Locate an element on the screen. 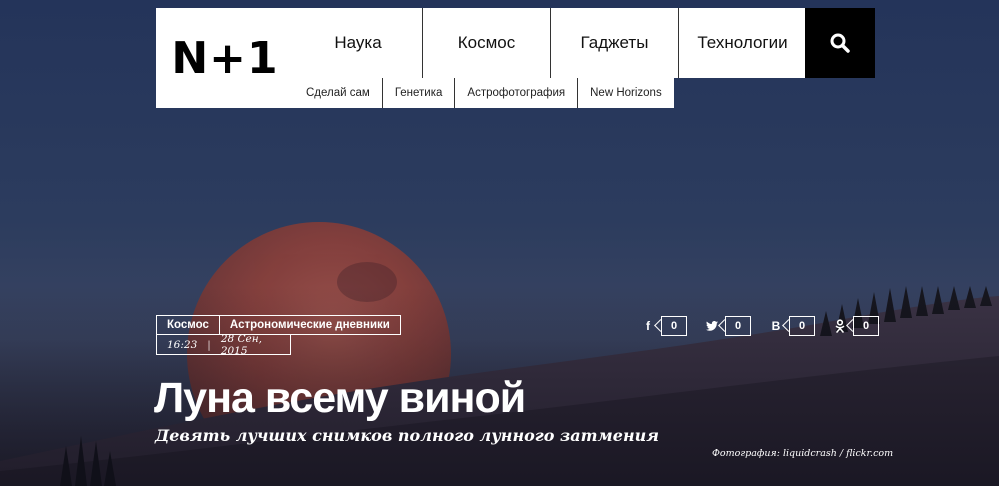 The image size is (999, 486). site-logo: N+1 is located at coordinates (225, 58).